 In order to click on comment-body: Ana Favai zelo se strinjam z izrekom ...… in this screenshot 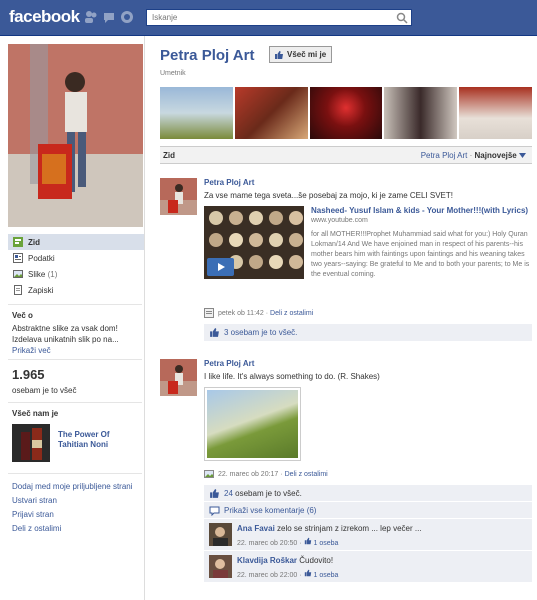, I will do `click(329, 535)`.